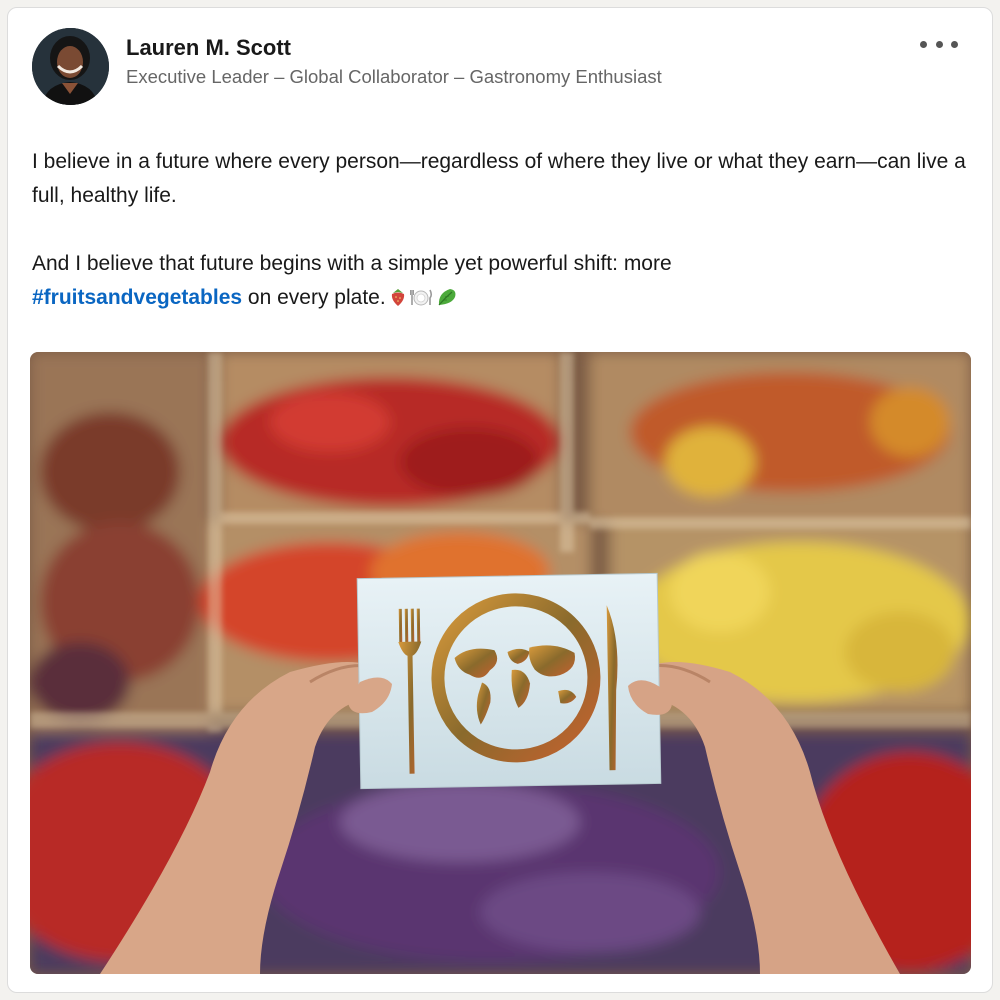 The height and width of the screenshot is (1000, 1000). What do you see at coordinates (208, 48) in the screenshot?
I see `author-name: Lauren M. Scott` at bounding box center [208, 48].